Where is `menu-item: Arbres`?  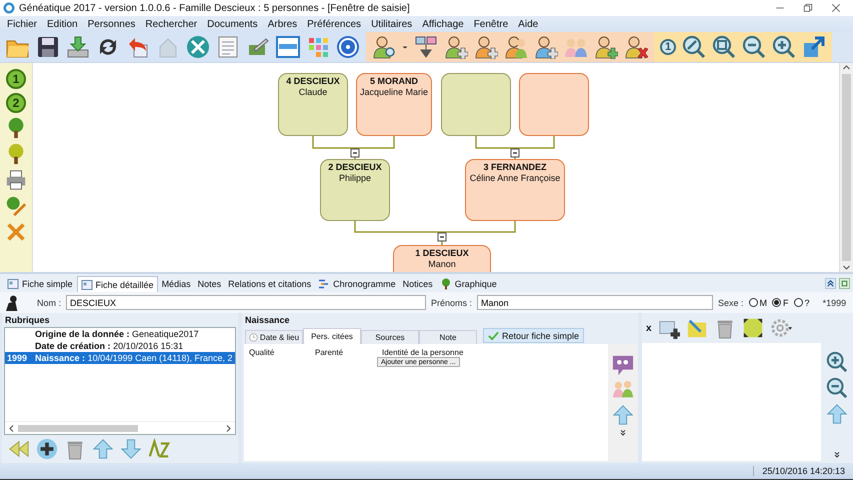 menu-item: Arbres is located at coordinates (283, 24).